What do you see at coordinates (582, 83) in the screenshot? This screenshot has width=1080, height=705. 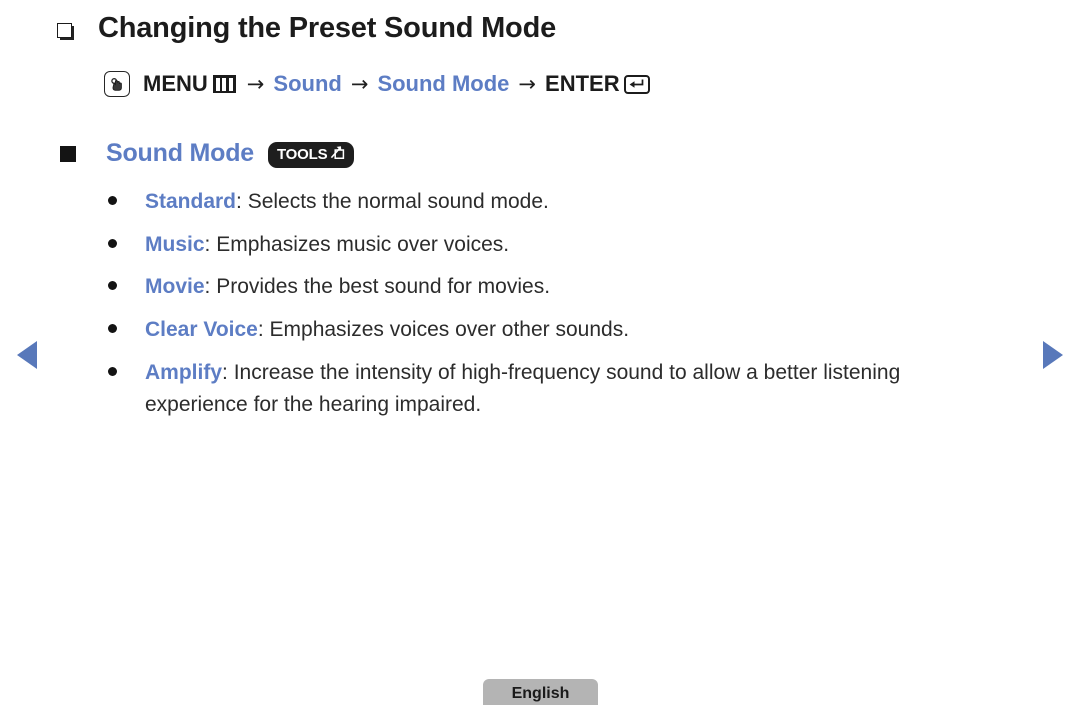 I see `enter-button-label: ENTER` at bounding box center [582, 83].